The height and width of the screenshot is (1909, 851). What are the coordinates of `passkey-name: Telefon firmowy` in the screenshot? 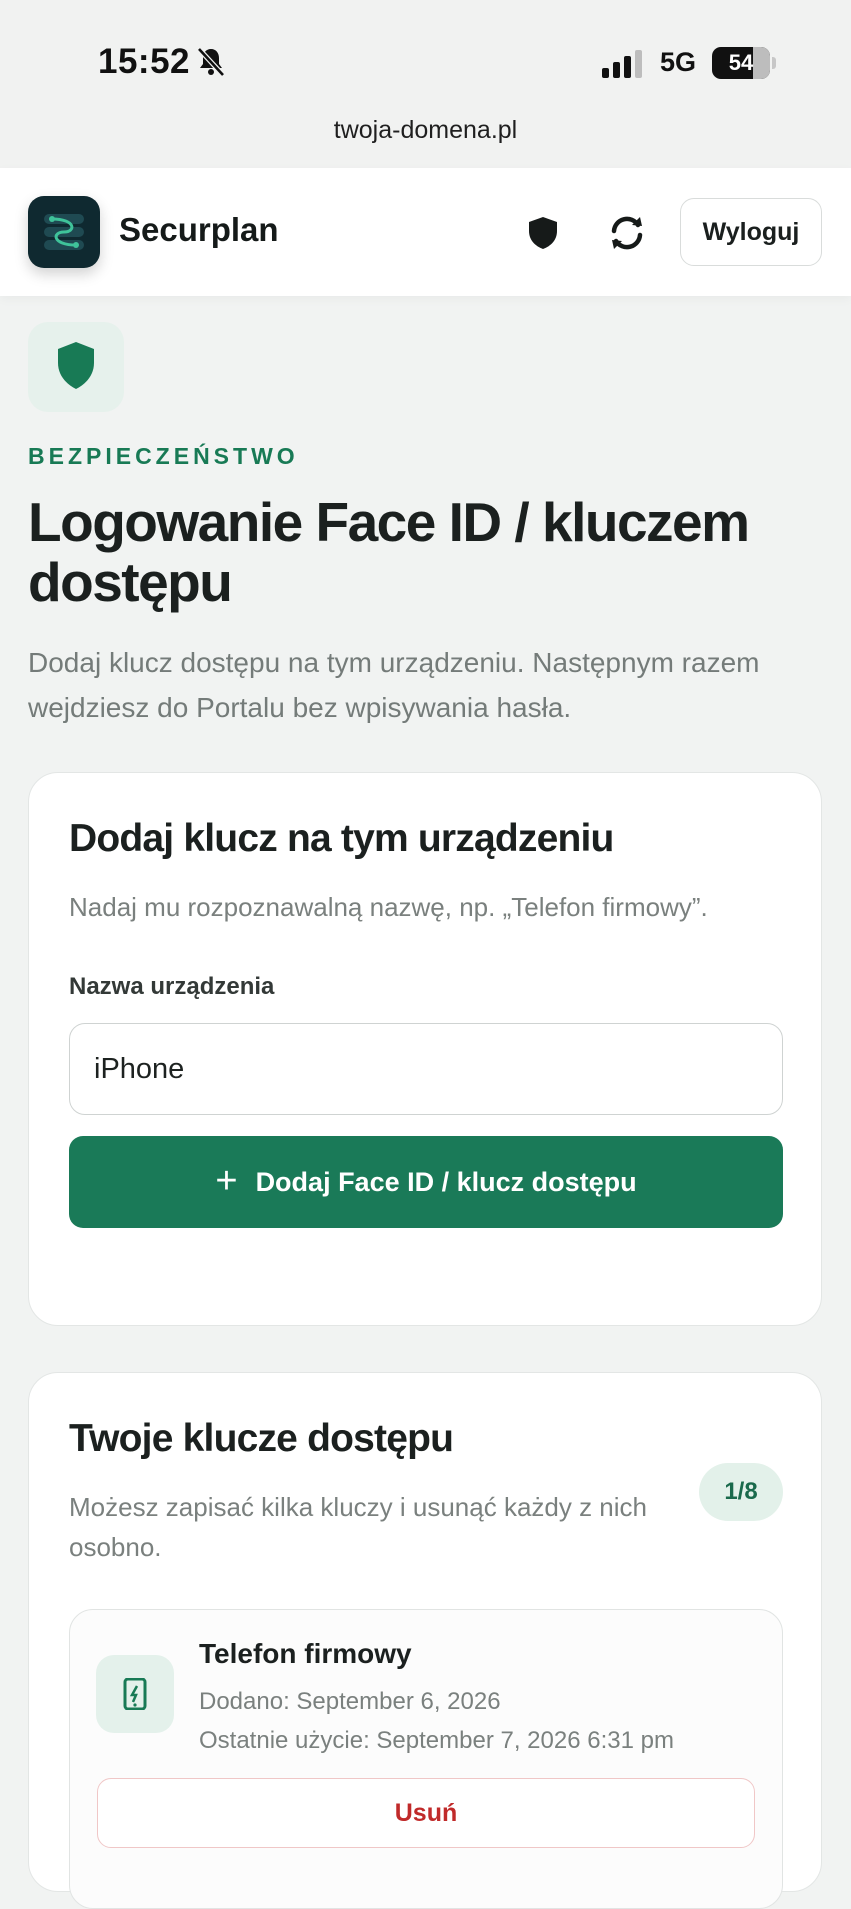 It's located at (305, 1653).